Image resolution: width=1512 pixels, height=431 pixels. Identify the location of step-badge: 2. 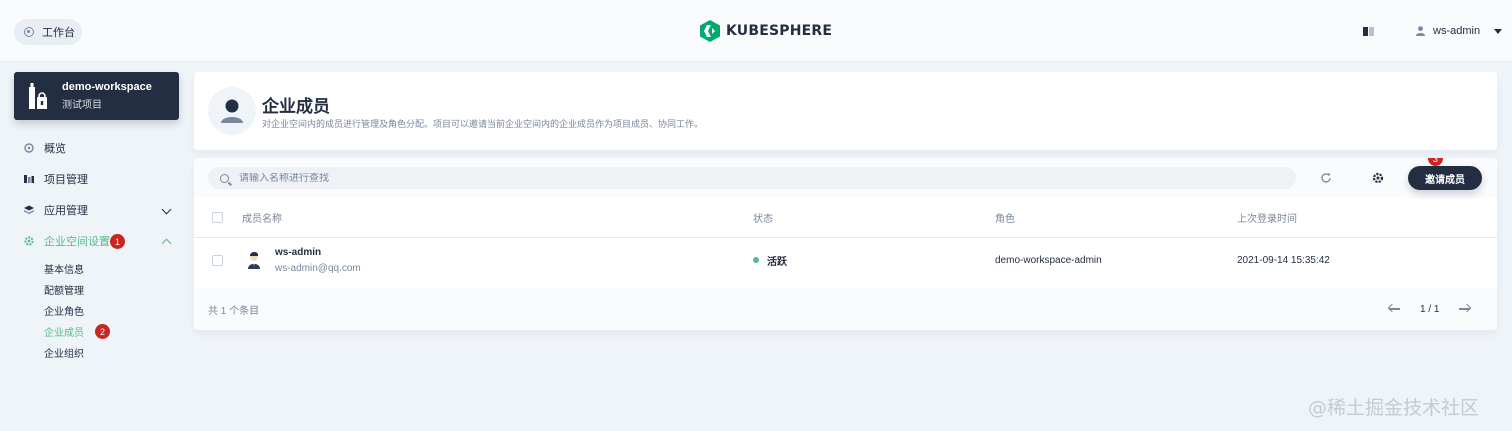
(102, 331).